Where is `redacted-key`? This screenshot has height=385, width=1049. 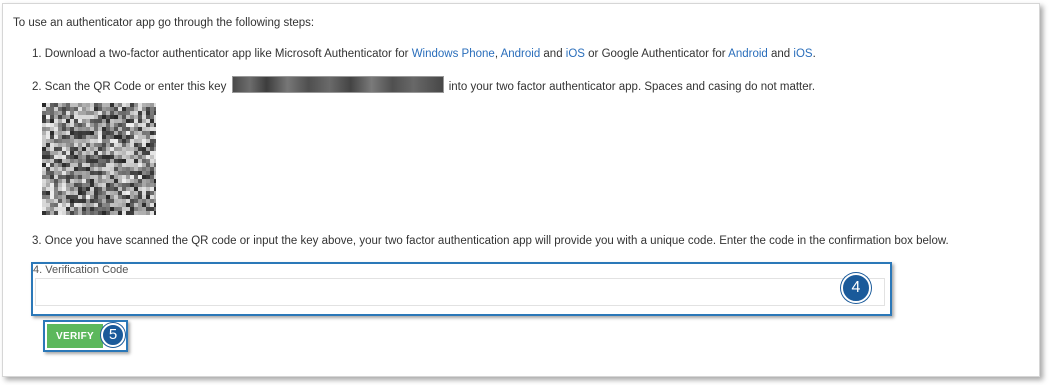 redacted-key is located at coordinates (337, 84).